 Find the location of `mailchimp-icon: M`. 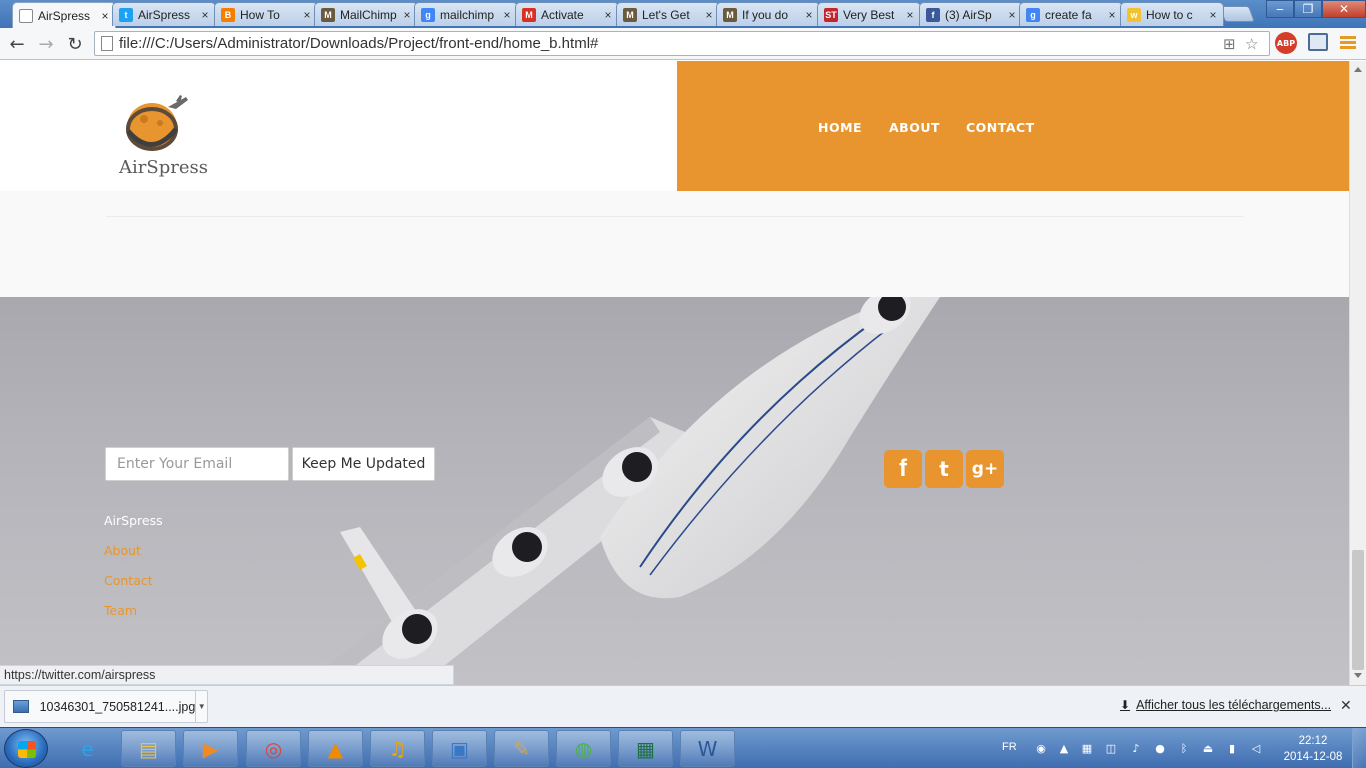

mailchimp-icon: M is located at coordinates (730, 14).